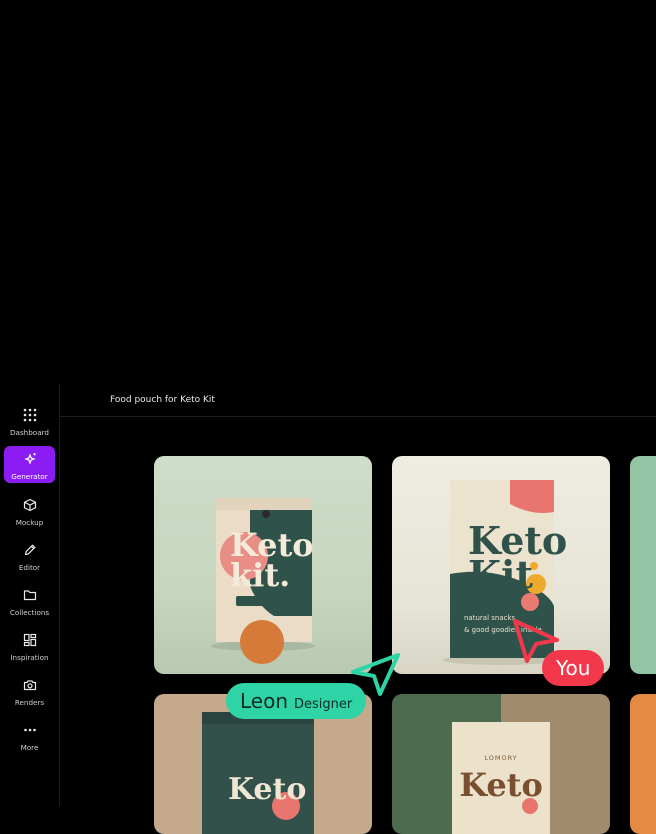 Image resolution: width=656 pixels, height=834 pixels. I want to click on ellipsis-icon, so click(30, 730).